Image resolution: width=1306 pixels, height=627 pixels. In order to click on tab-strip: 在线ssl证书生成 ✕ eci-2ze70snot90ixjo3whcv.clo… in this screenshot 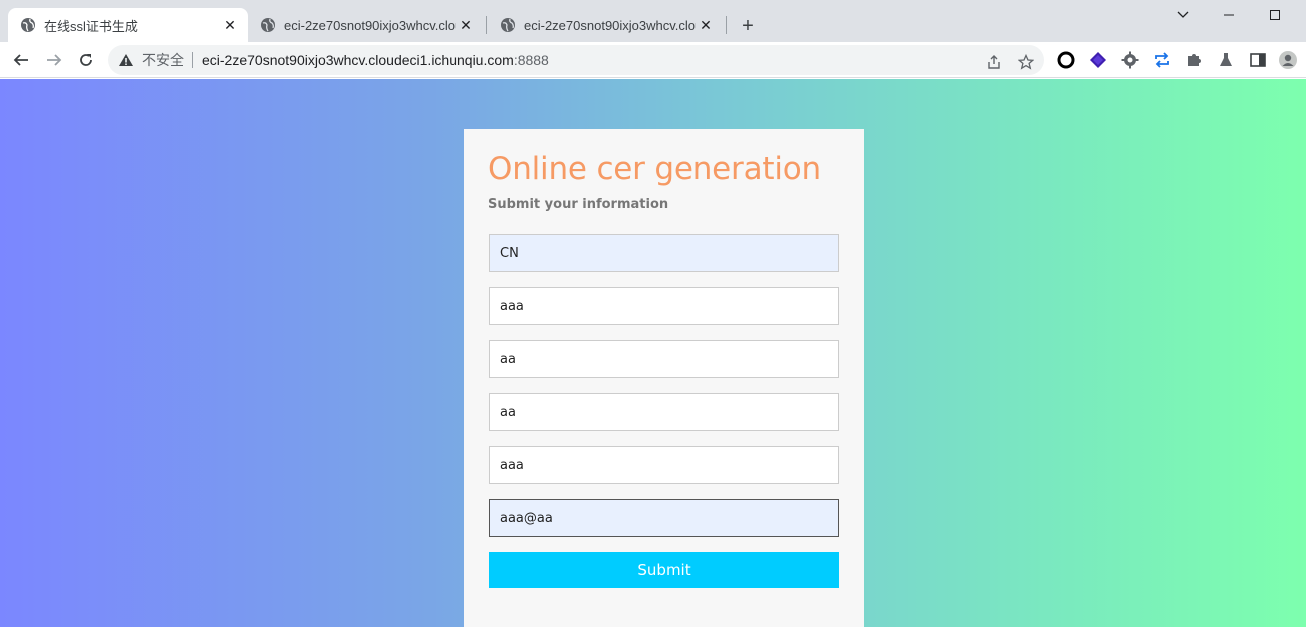, I will do `click(653, 21)`.